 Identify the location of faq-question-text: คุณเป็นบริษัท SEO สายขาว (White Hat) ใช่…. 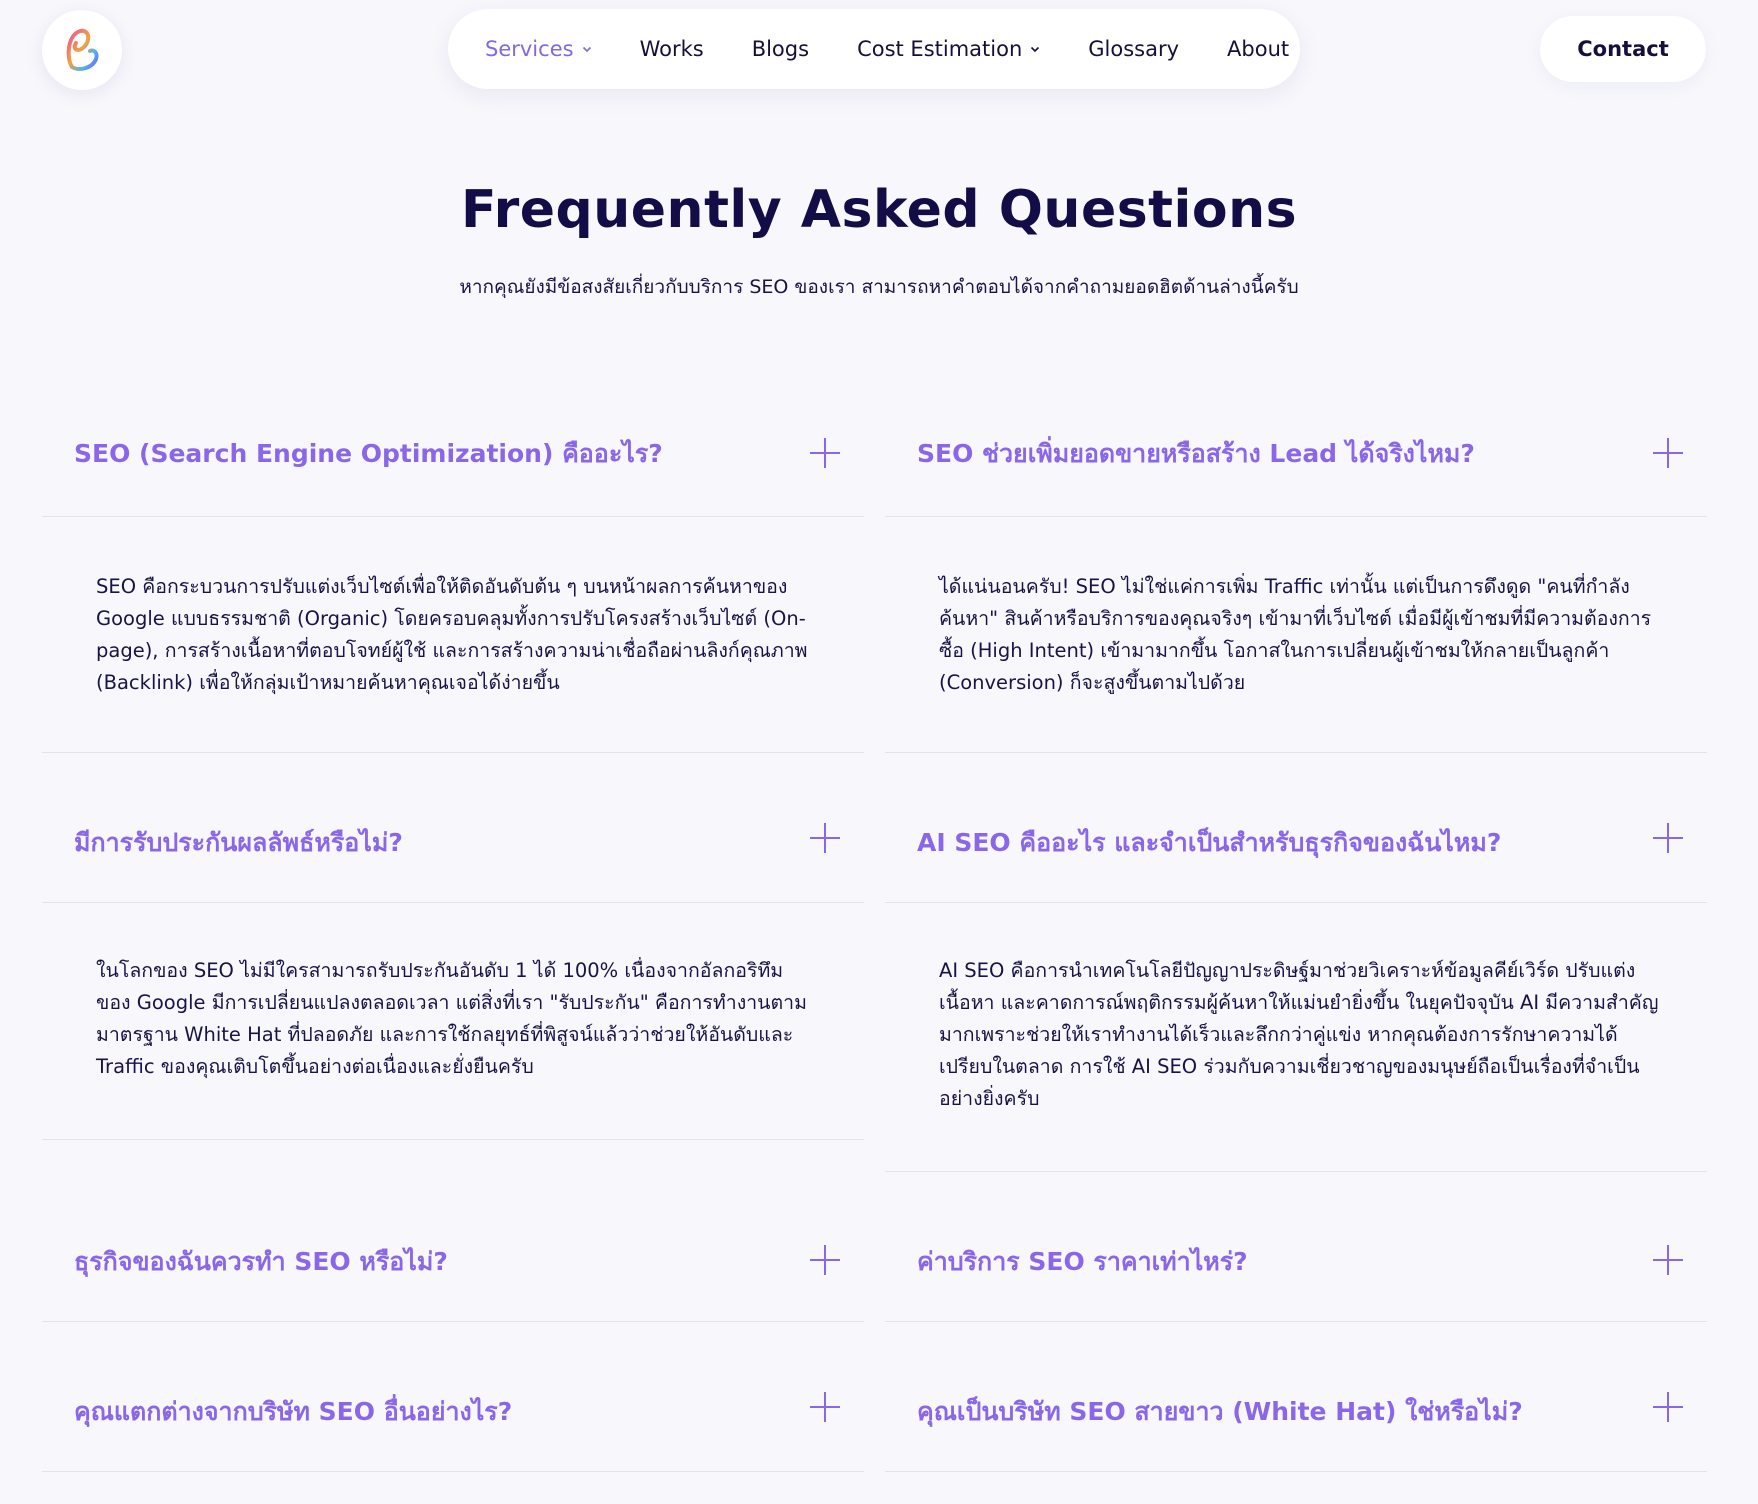
(1220, 1411).